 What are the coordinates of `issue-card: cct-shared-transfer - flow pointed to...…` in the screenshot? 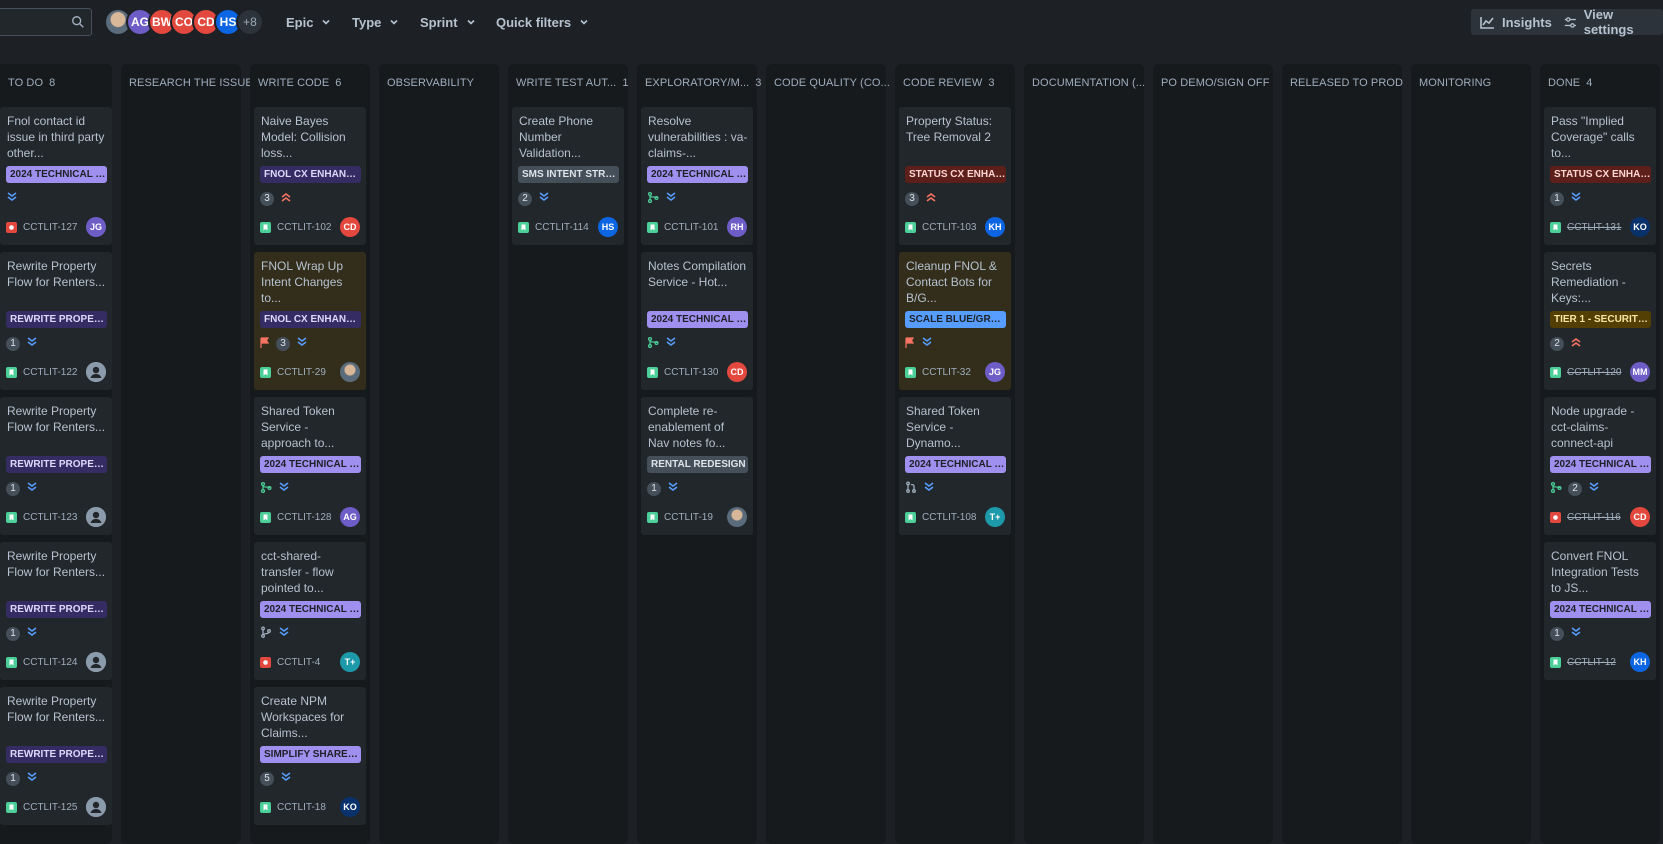 It's located at (310, 611).